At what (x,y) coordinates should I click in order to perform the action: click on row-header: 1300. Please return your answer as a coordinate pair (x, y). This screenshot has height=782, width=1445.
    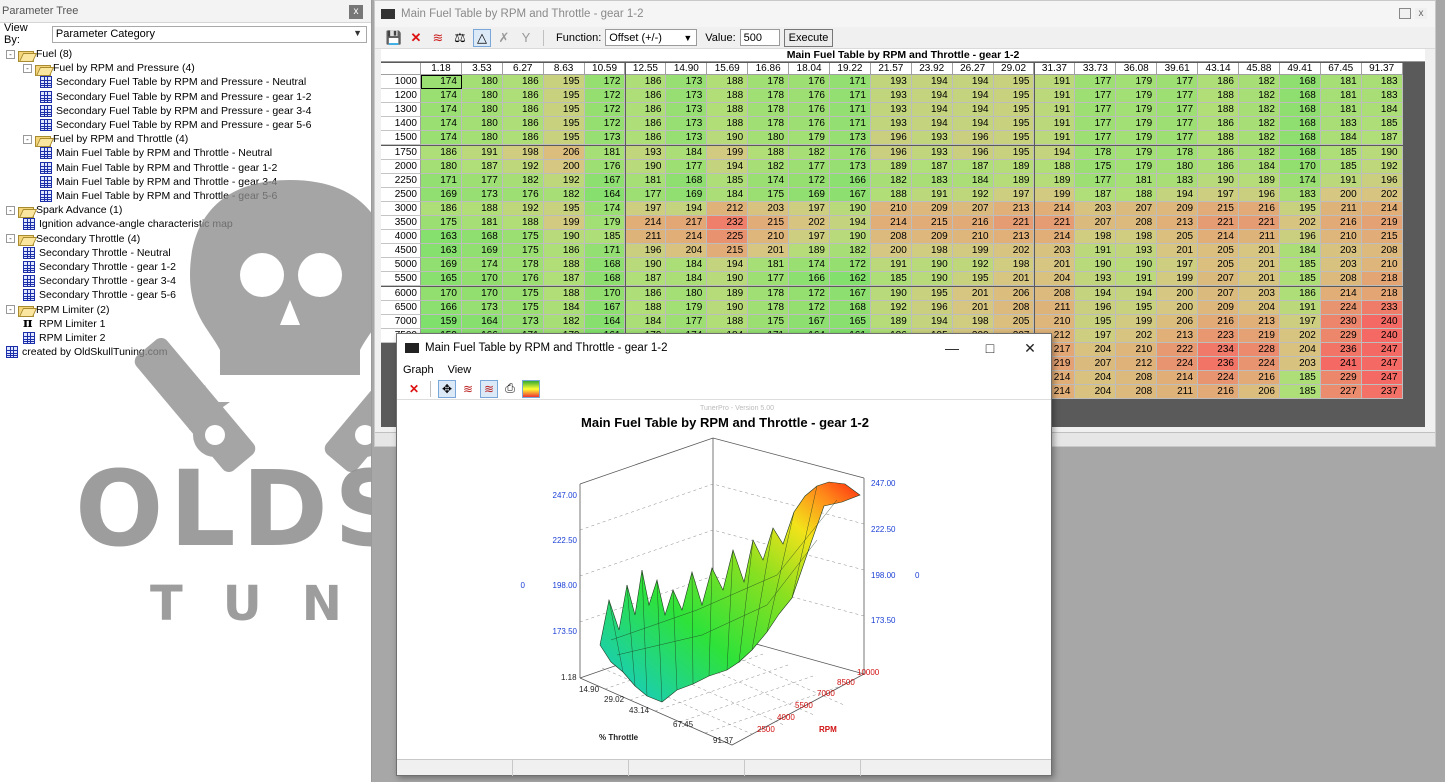
    Looking at the image, I should click on (401, 110).